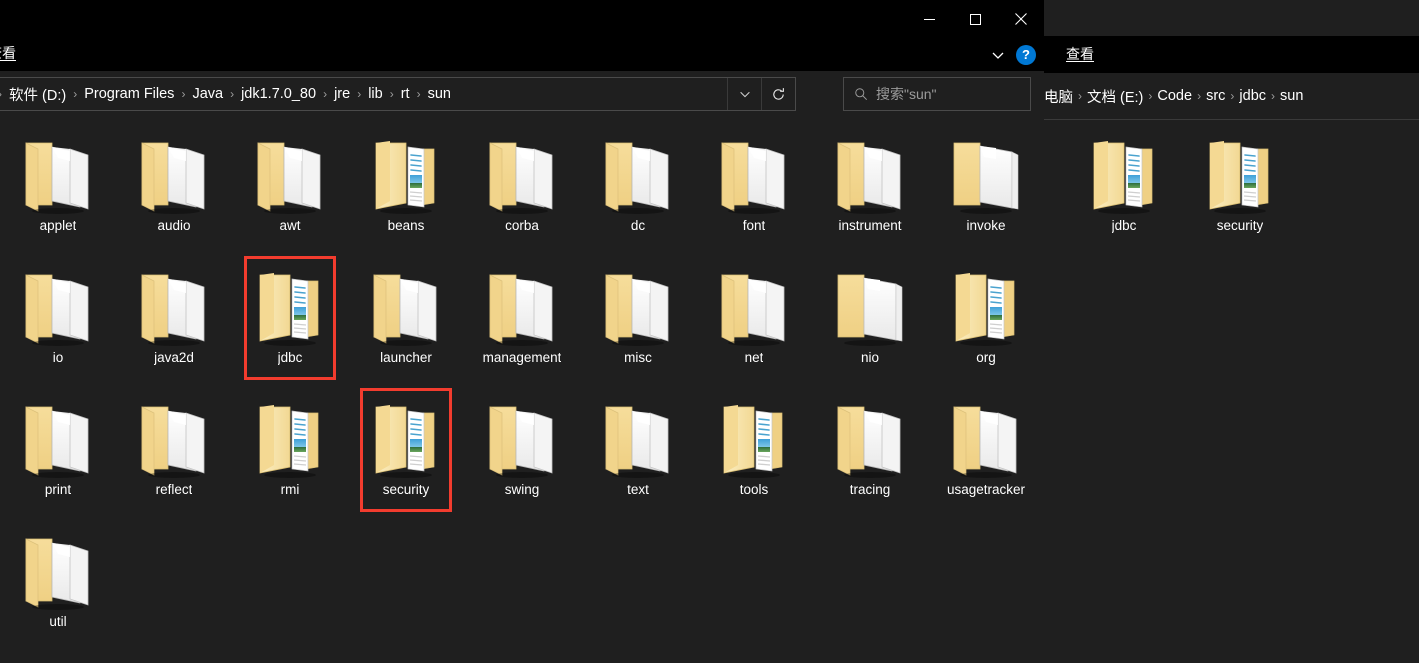 Image resolution: width=1419 pixels, height=663 pixels. I want to click on minimize-button, so click(929, 19).